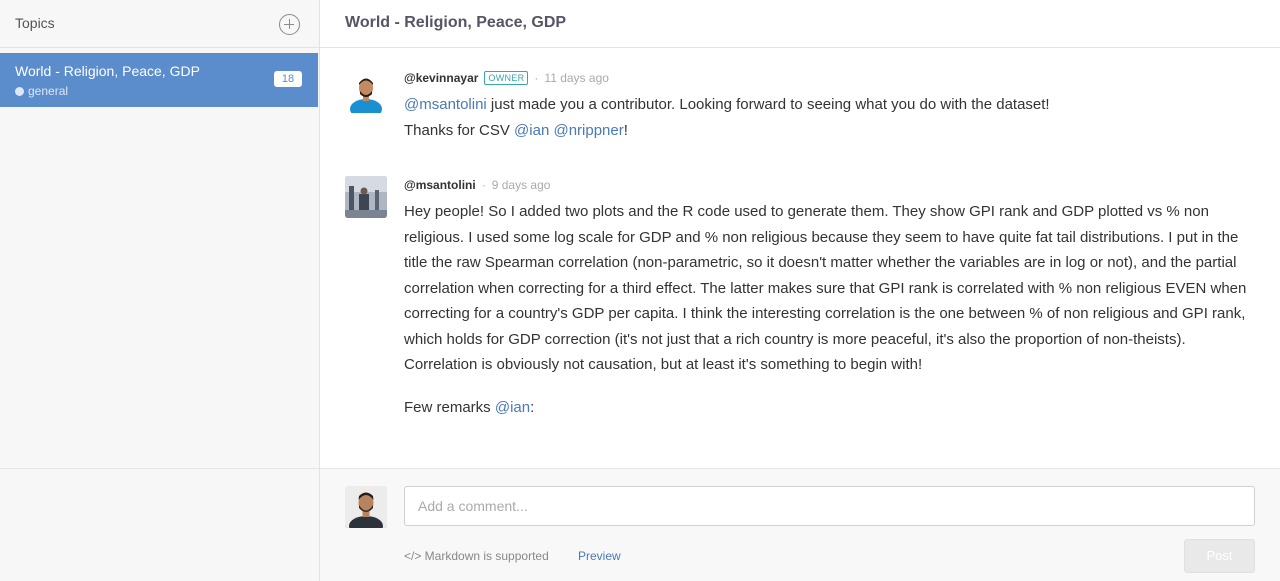 The height and width of the screenshot is (581, 1280). I want to click on comment-text: Few remarks, so click(449, 407).